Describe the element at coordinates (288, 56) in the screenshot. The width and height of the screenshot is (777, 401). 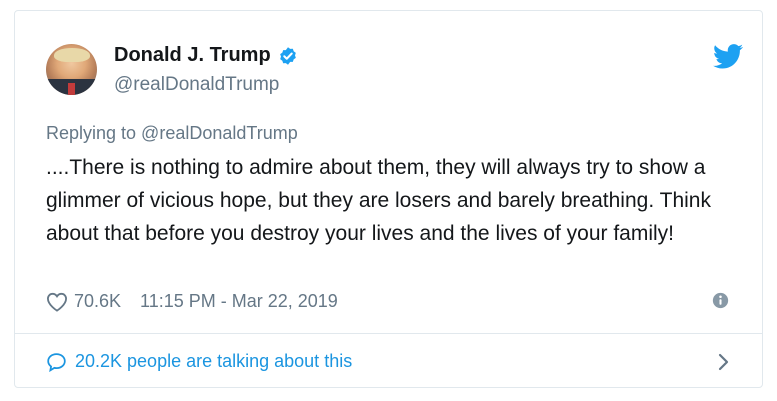
I see `verified-badge-icon` at that location.